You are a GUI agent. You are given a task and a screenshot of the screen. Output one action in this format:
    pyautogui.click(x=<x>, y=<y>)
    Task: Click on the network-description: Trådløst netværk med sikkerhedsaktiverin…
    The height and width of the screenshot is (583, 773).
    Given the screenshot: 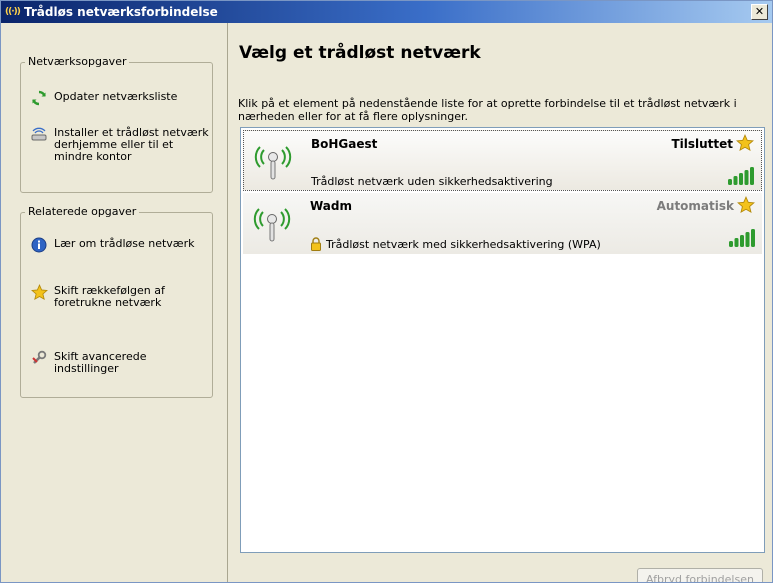 What is the action you would take?
    pyautogui.click(x=463, y=244)
    